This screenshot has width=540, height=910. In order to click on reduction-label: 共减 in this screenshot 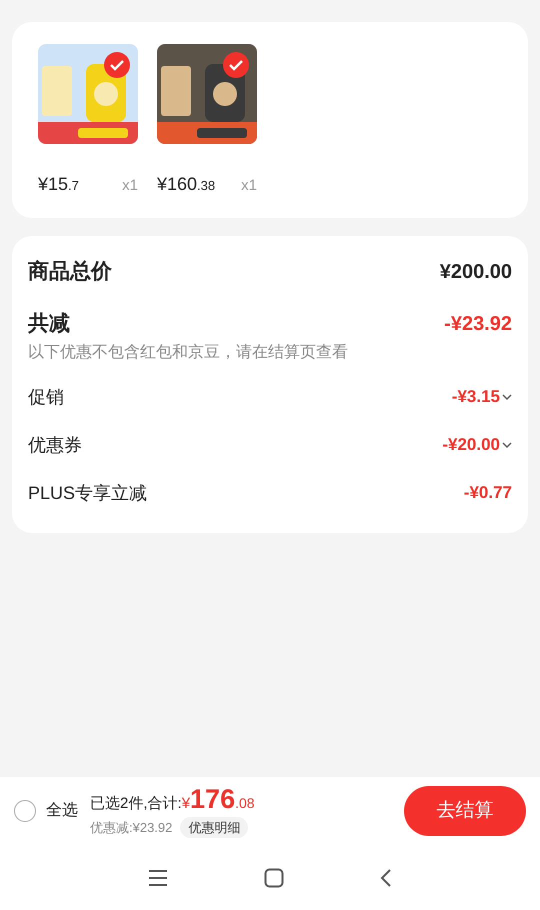, I will do `click(49, 324)`.